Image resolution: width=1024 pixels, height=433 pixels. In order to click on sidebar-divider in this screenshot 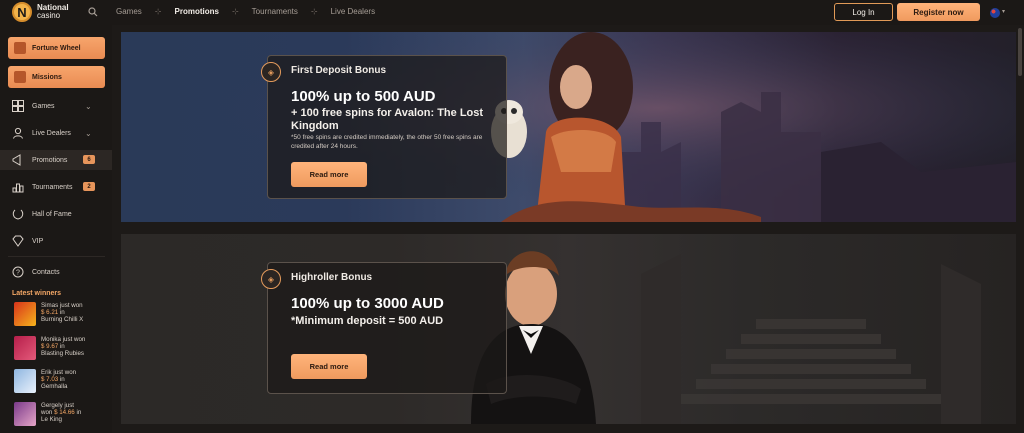, I will do `click(56, 256)`.